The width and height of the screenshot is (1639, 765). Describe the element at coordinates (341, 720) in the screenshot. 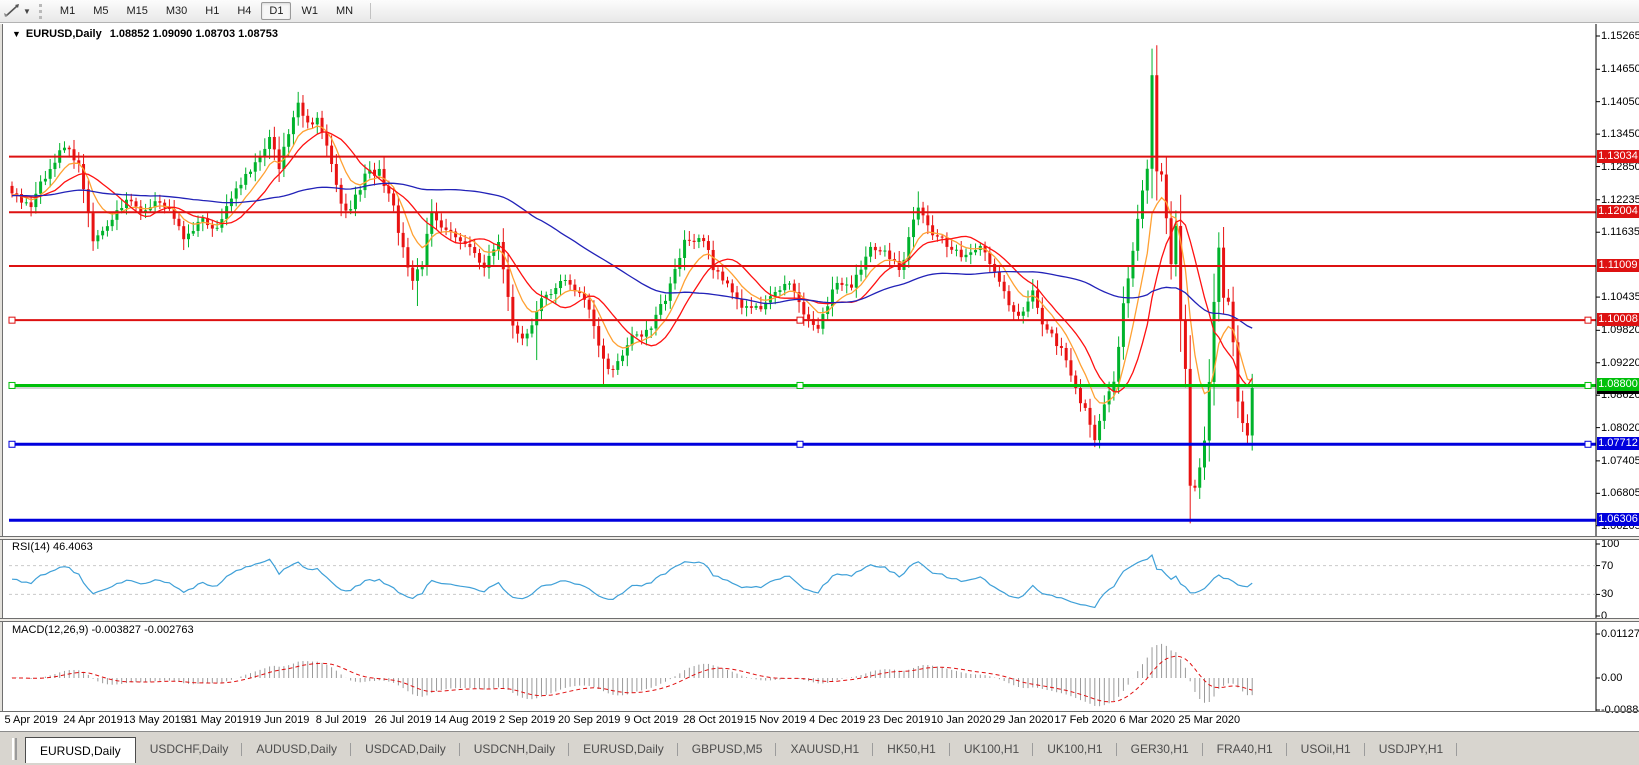

I see `date-axis-label: 8 Jul 2019` at that location.